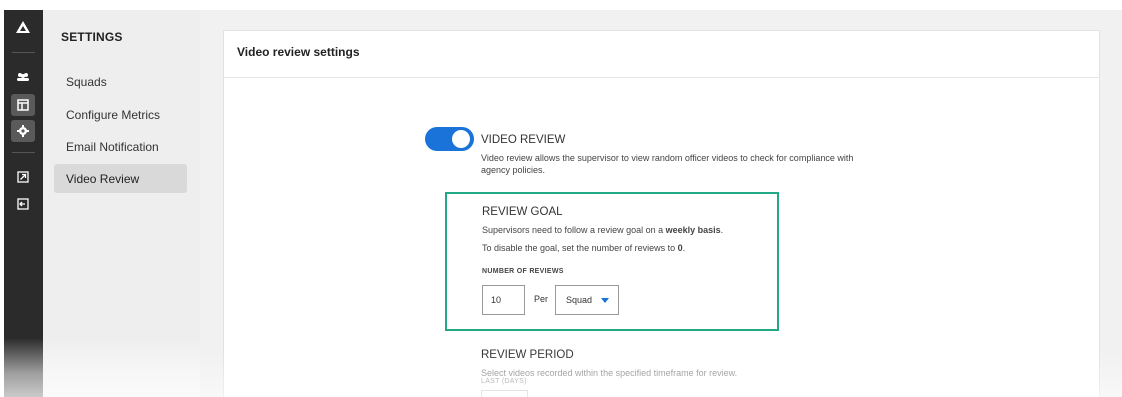  What do you see at coordinates (522, 212) in the screenshot?
I see `review-goal-title: REVIEW GOAL` at bounding box center [522, 212].